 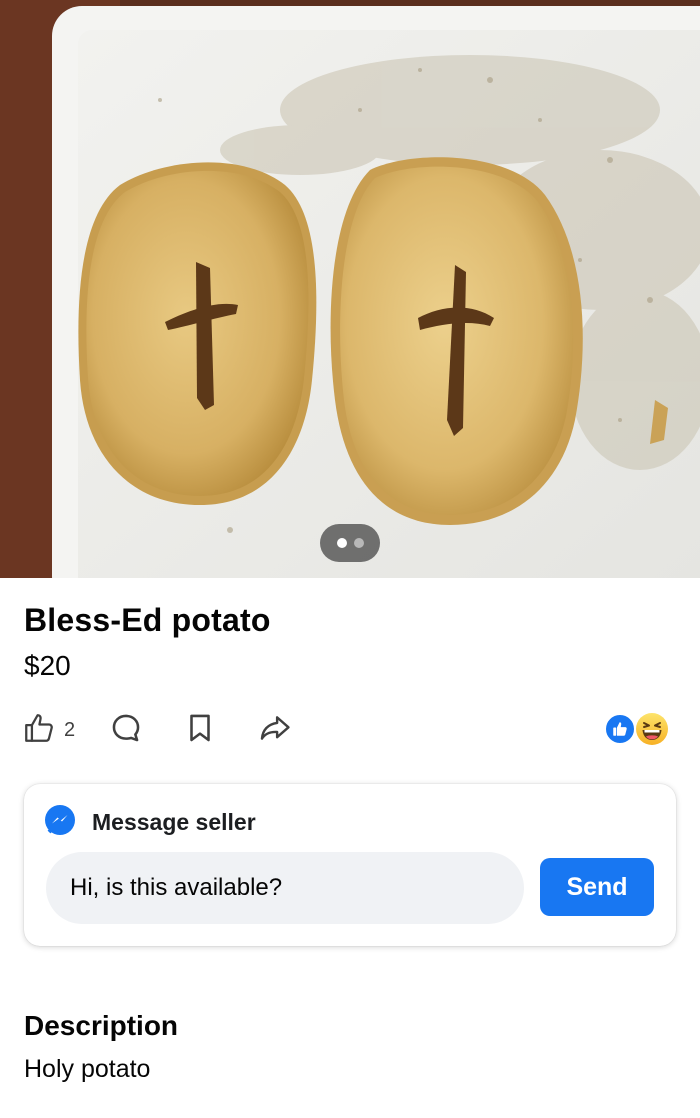 I want to click on carousel-indicator, so click(x=350, y=543).